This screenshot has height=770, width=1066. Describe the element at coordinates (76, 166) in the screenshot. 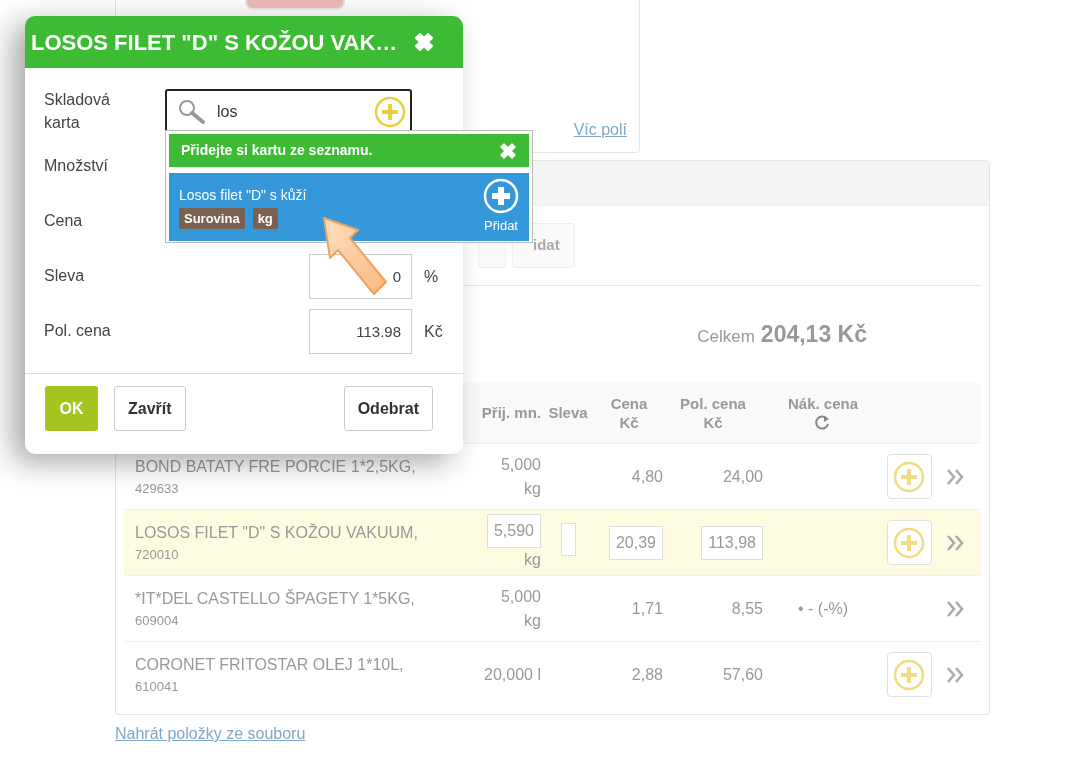

I see `field-label: Množství` at that location.